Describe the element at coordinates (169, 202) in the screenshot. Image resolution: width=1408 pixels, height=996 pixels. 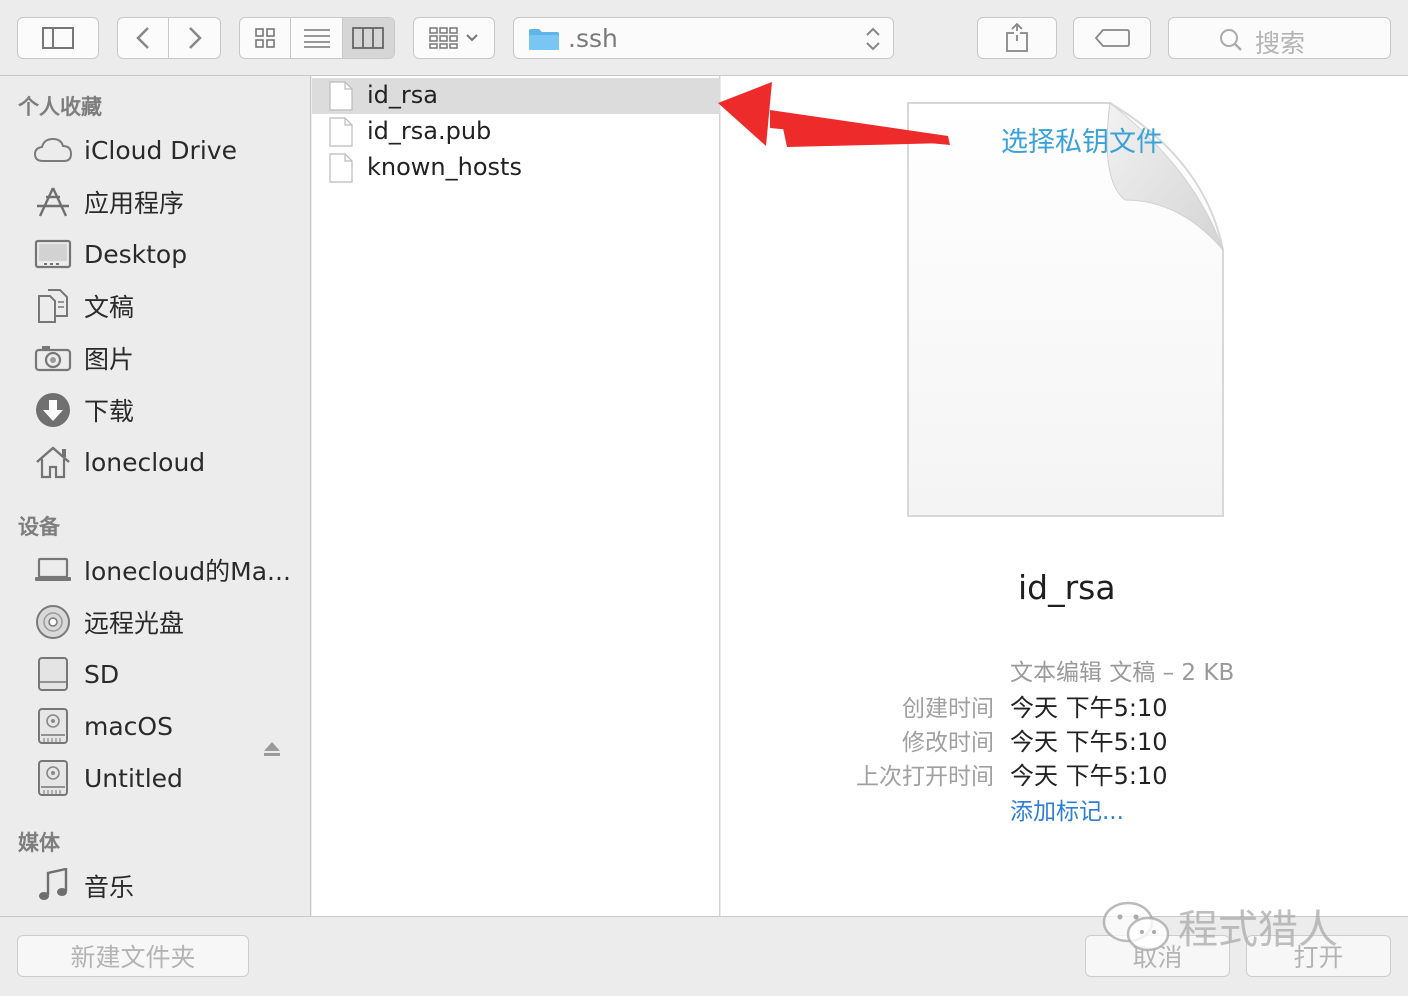
I see `sidebar-item-applications: 应用程序` at that location.